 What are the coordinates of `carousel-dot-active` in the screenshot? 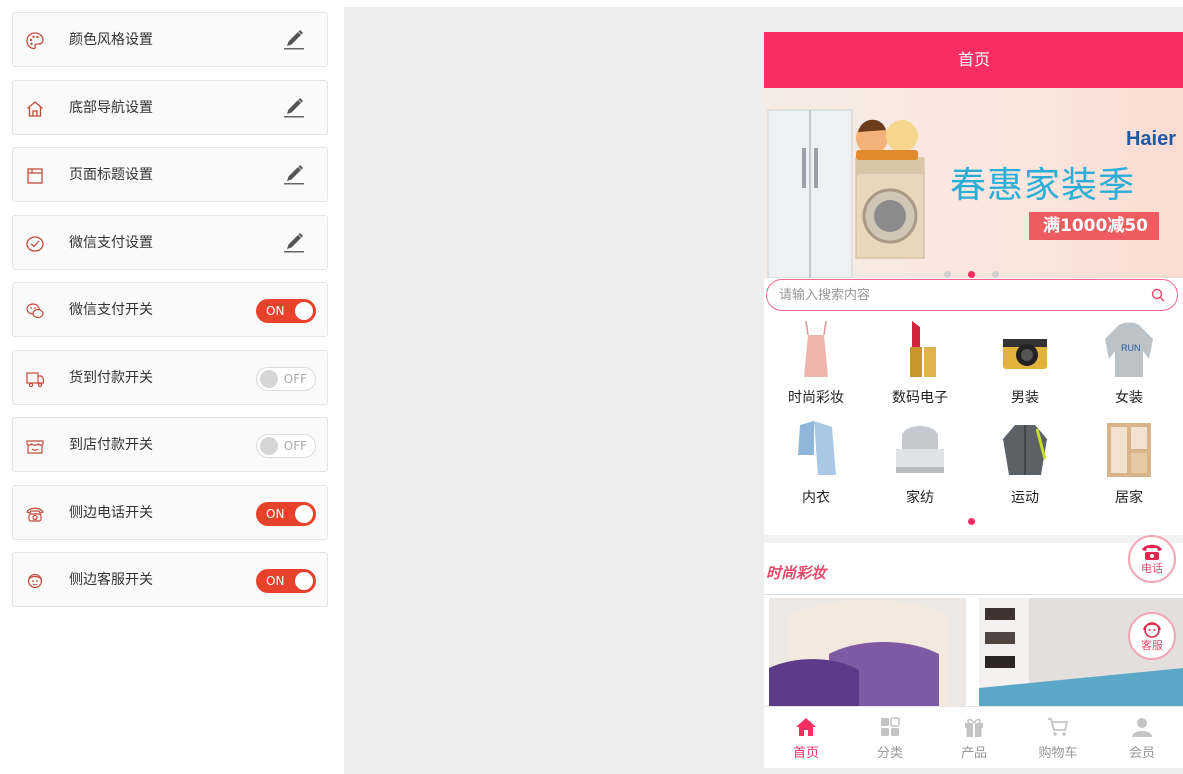 It's located at (972, 274).